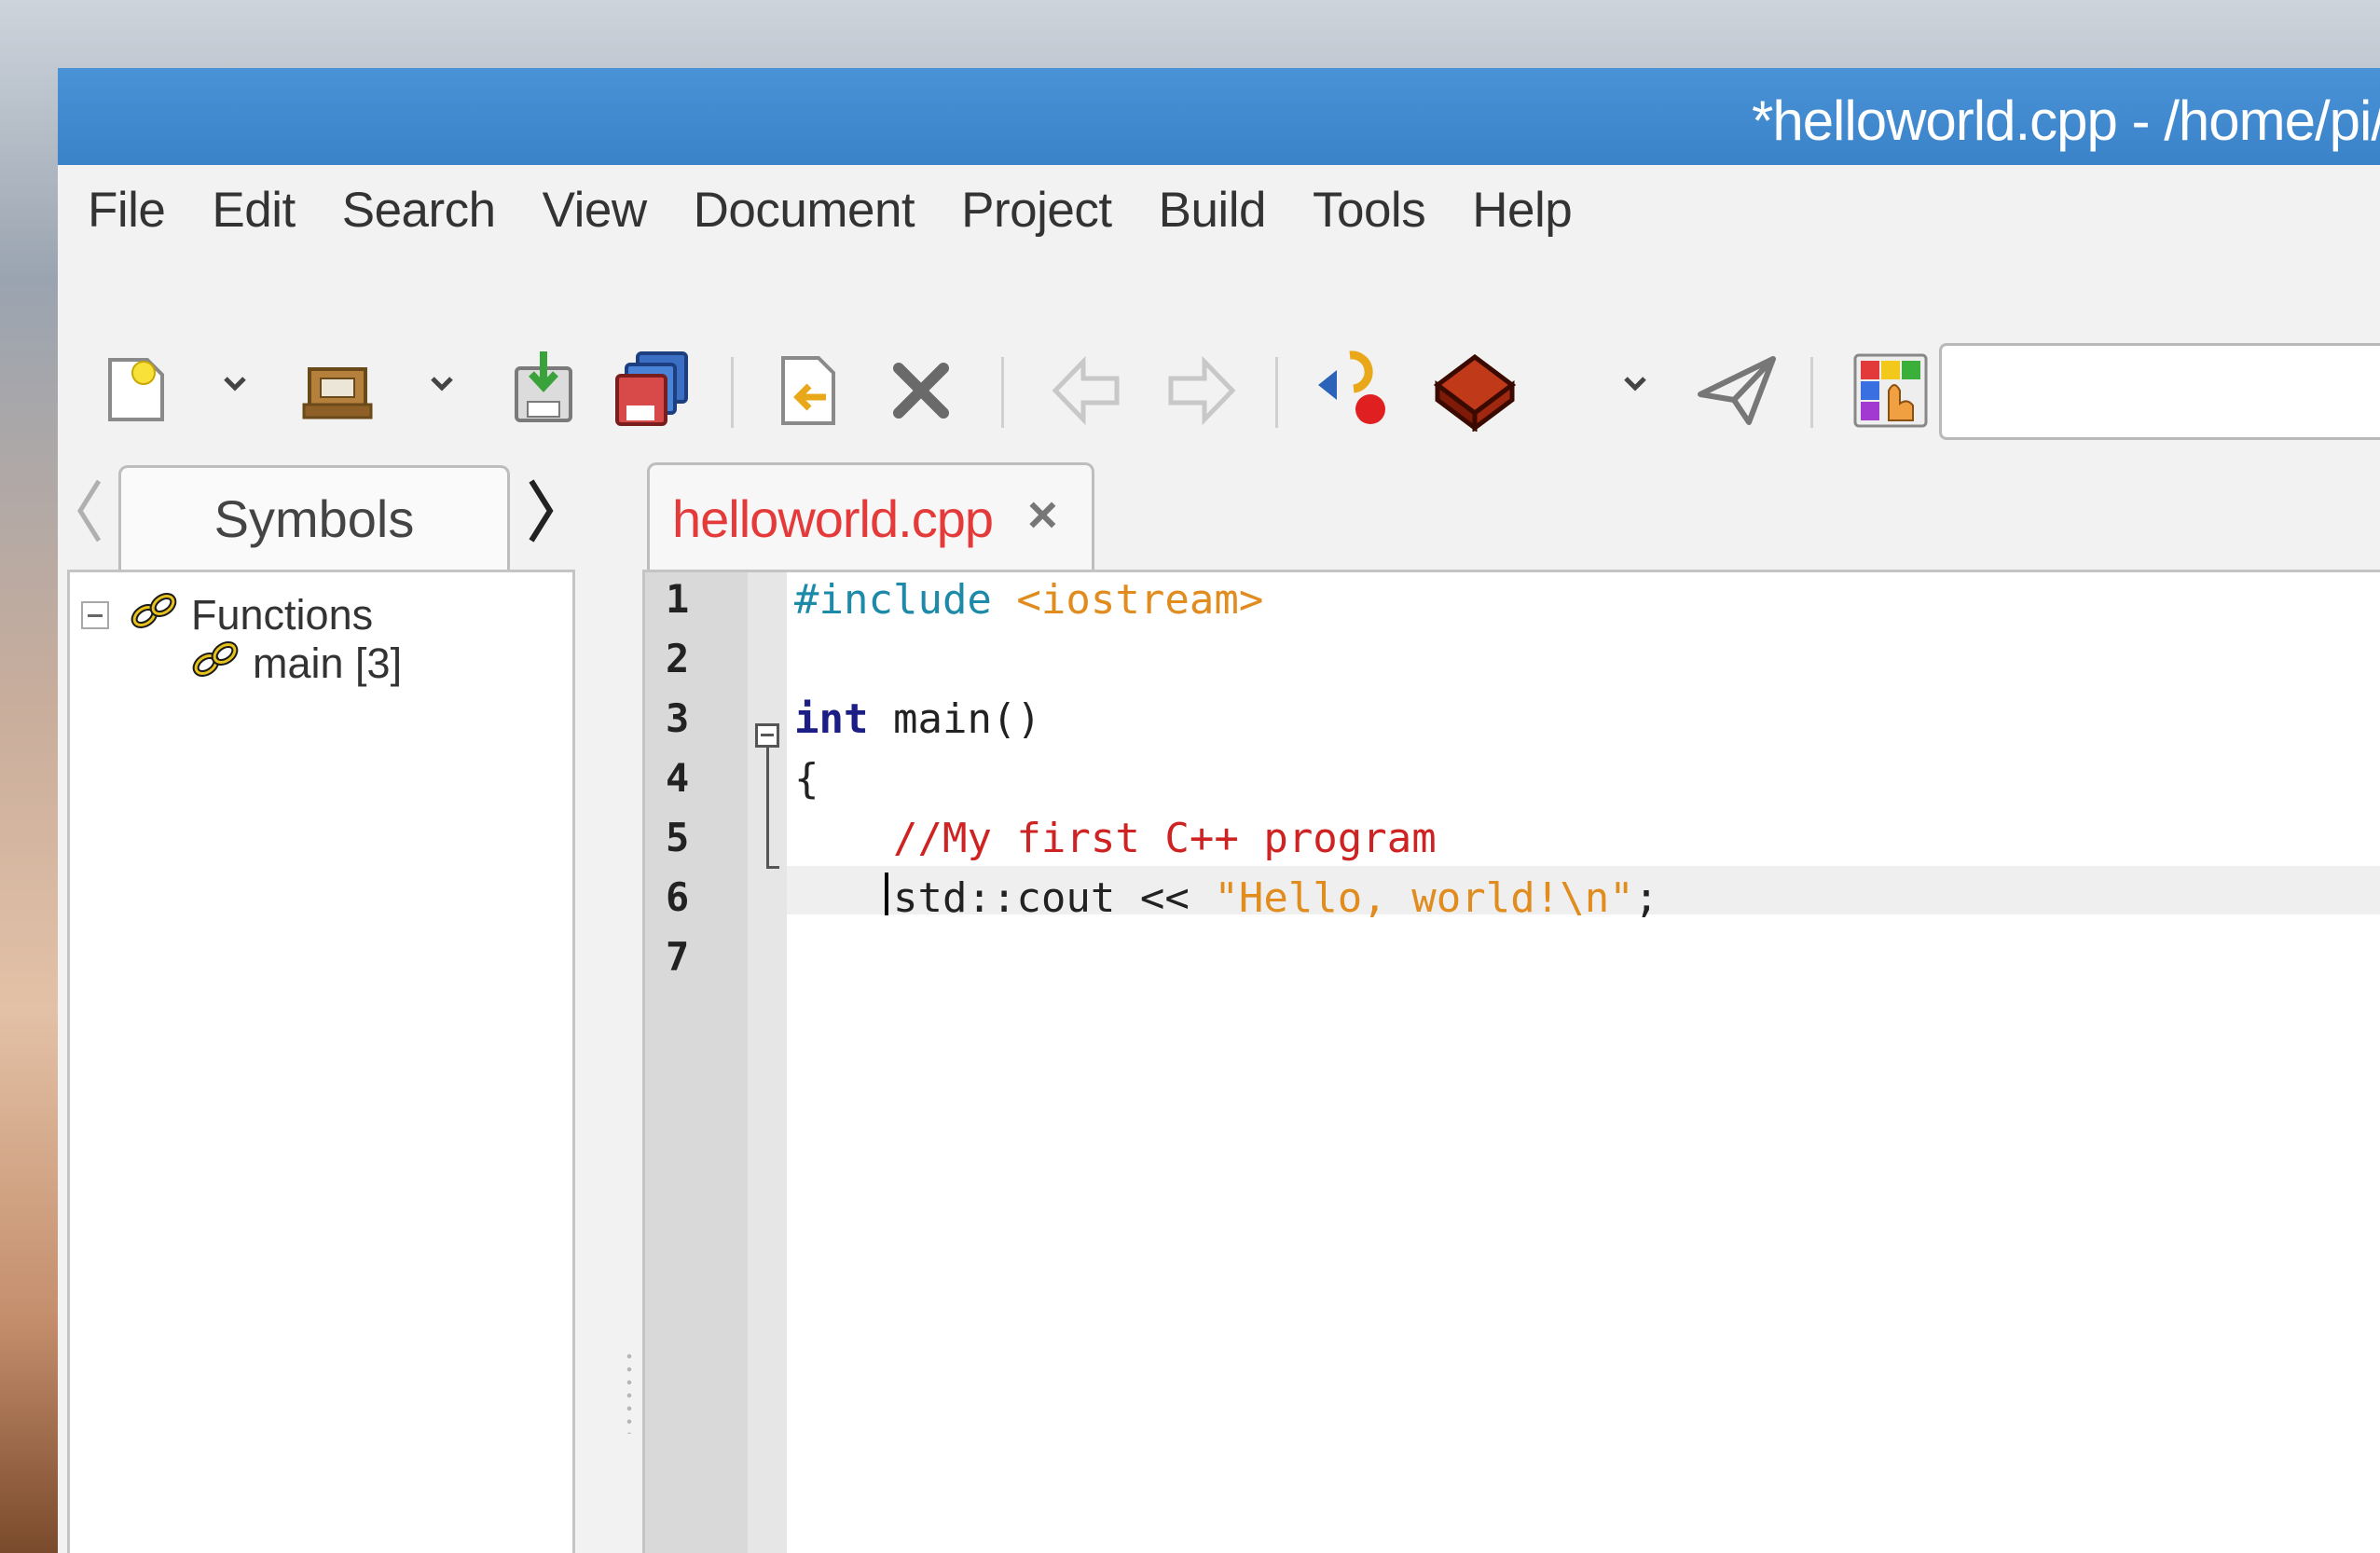 The width and height of the screenshot is (2380, 1553). I want to click on fold-guide-end, so click(773, 867).